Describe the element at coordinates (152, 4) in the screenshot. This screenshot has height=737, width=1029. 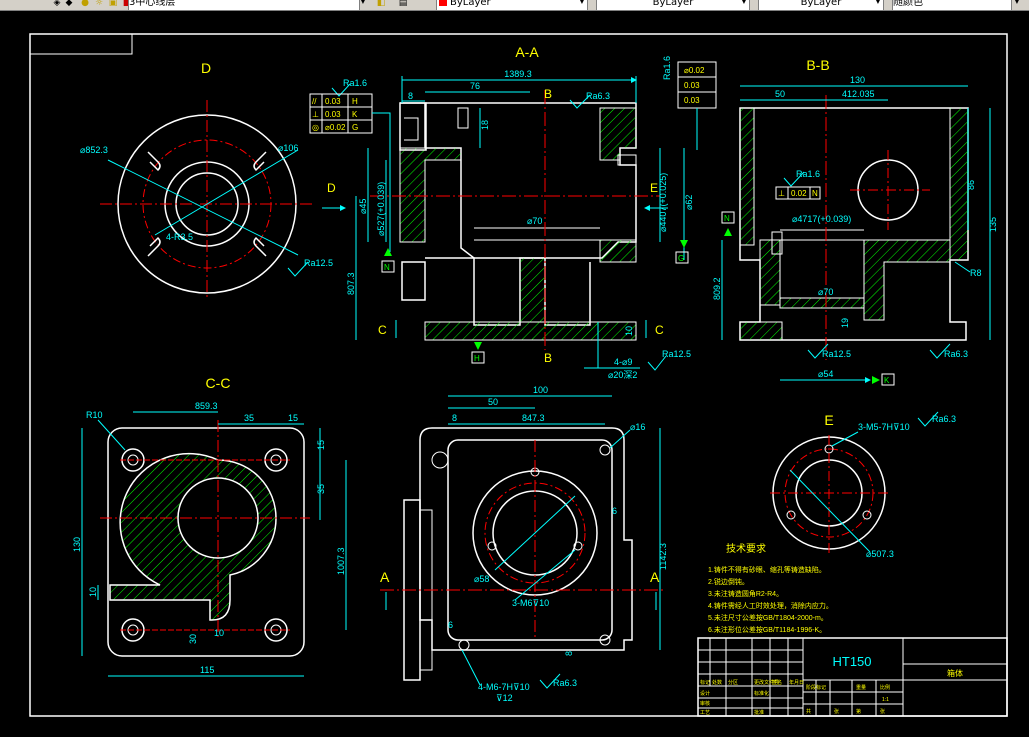
I see `layer-name: 3中心线层` at that location.